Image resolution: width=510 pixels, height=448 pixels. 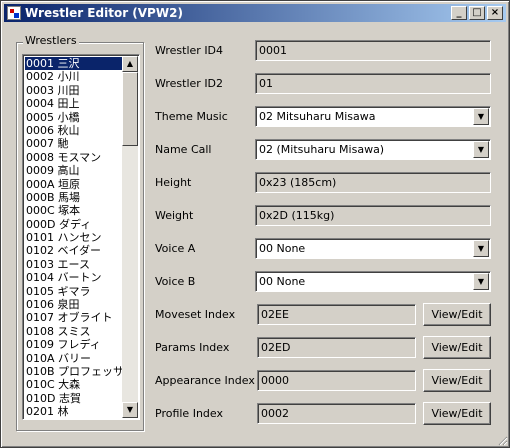 What do you see at coordinates (74, 317) in the screenshot?
I see `wrestler-list-item: 0107 オブライト` at bounding box center [74, 317].